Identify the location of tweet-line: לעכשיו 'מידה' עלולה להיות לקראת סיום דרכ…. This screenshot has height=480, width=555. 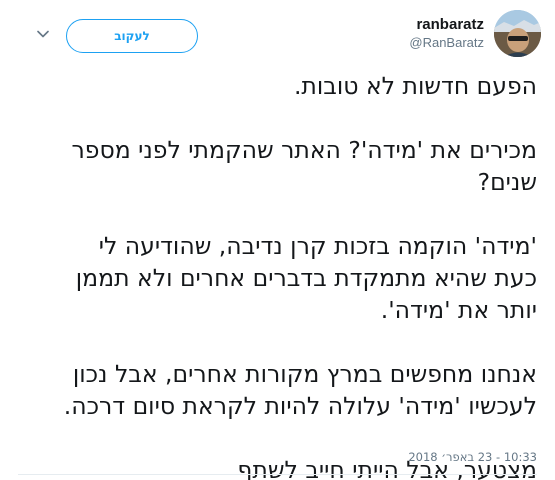
(300, 406).